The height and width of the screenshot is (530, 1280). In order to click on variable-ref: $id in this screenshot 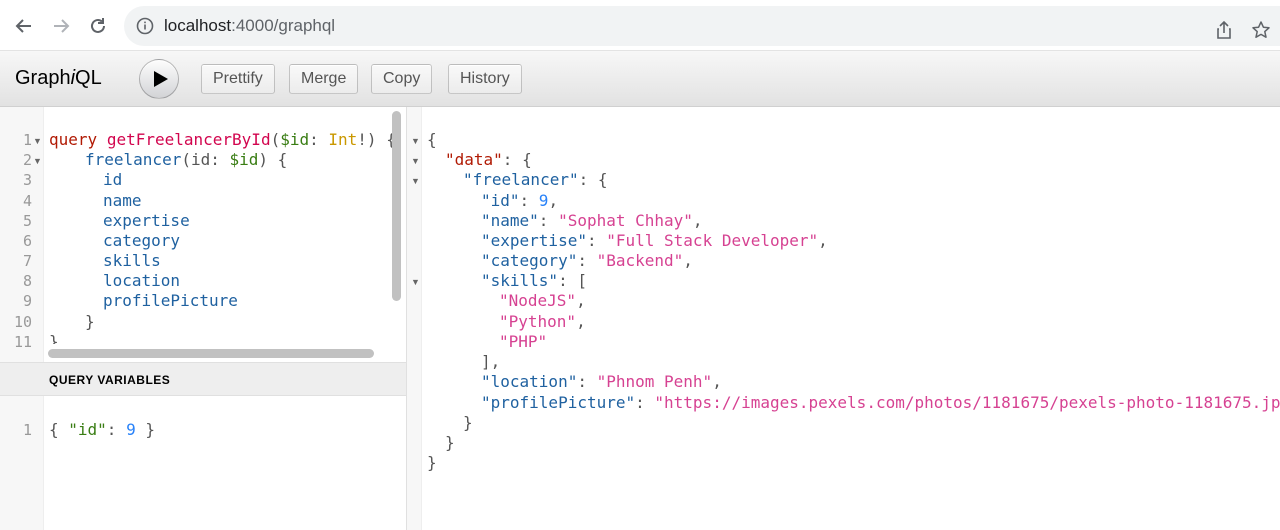, I will do `click(244, 159)`.